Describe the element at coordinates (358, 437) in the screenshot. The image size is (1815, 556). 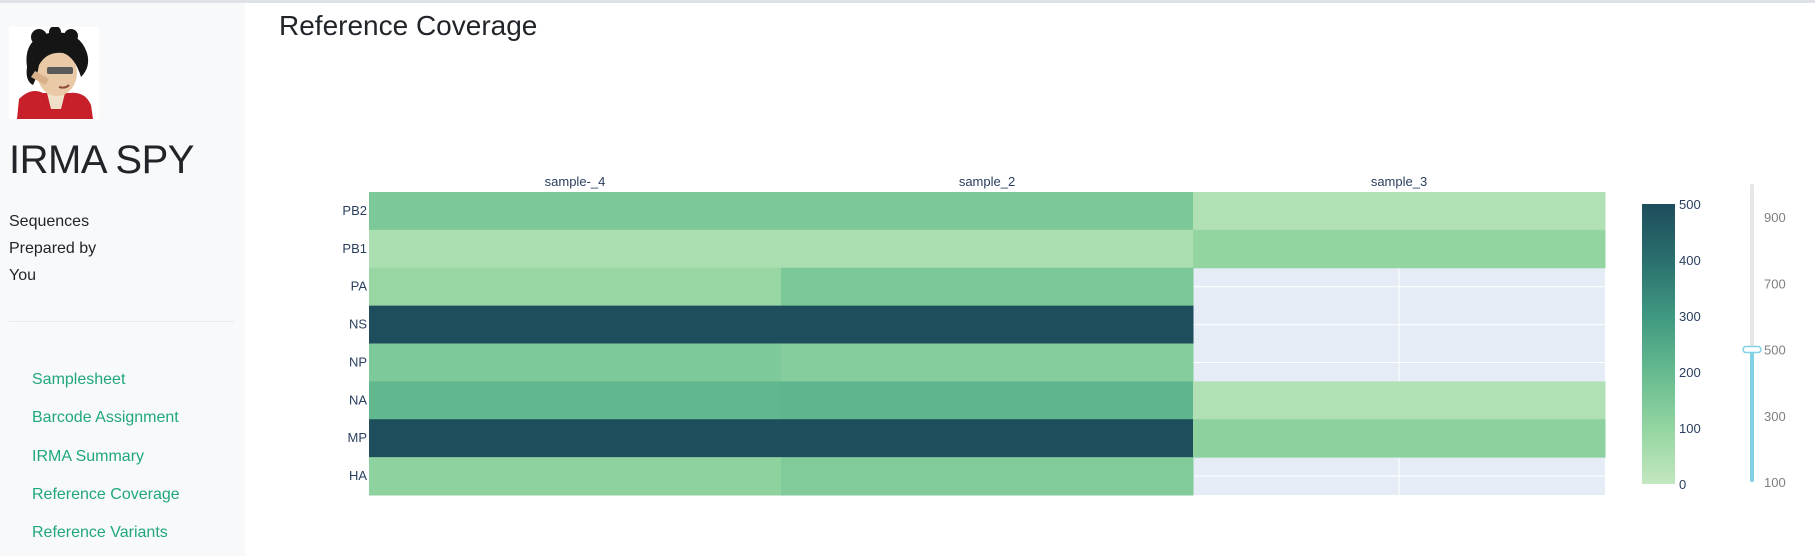
I see `y-tick-label: MP` at that location.